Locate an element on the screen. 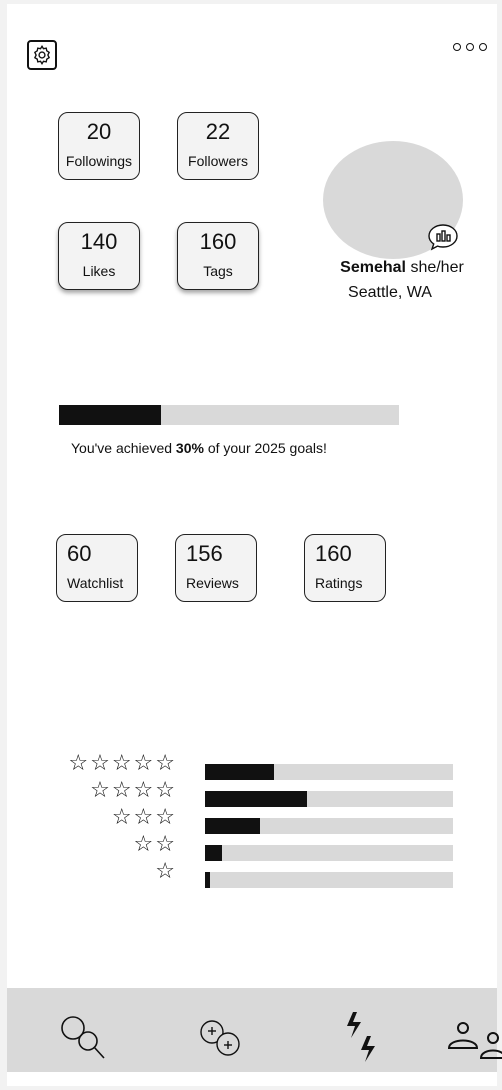 This screenshot has height=1090, width=502. gear-icon is located at coordinates (42, 55).